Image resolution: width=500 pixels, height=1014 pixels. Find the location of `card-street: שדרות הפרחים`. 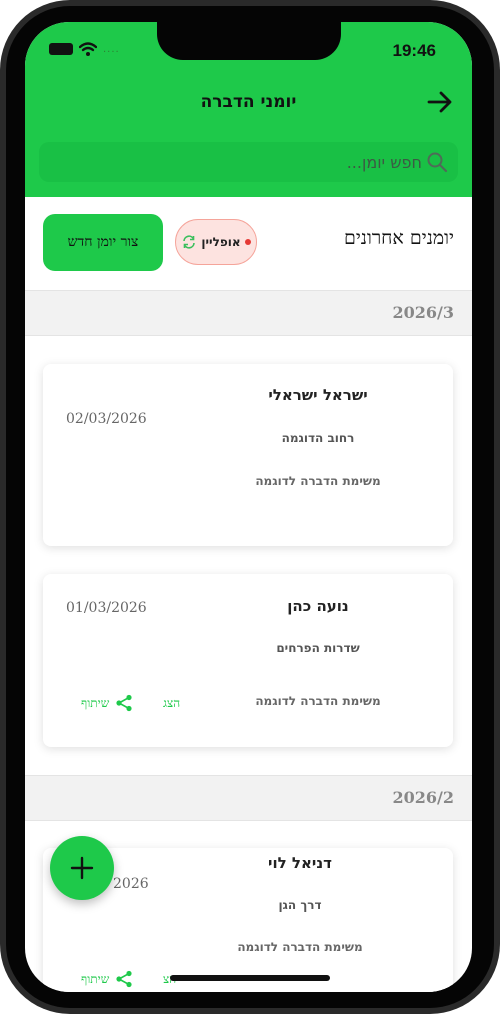

card-street: שדרות הפרחים is located at coordinates (318, 648).